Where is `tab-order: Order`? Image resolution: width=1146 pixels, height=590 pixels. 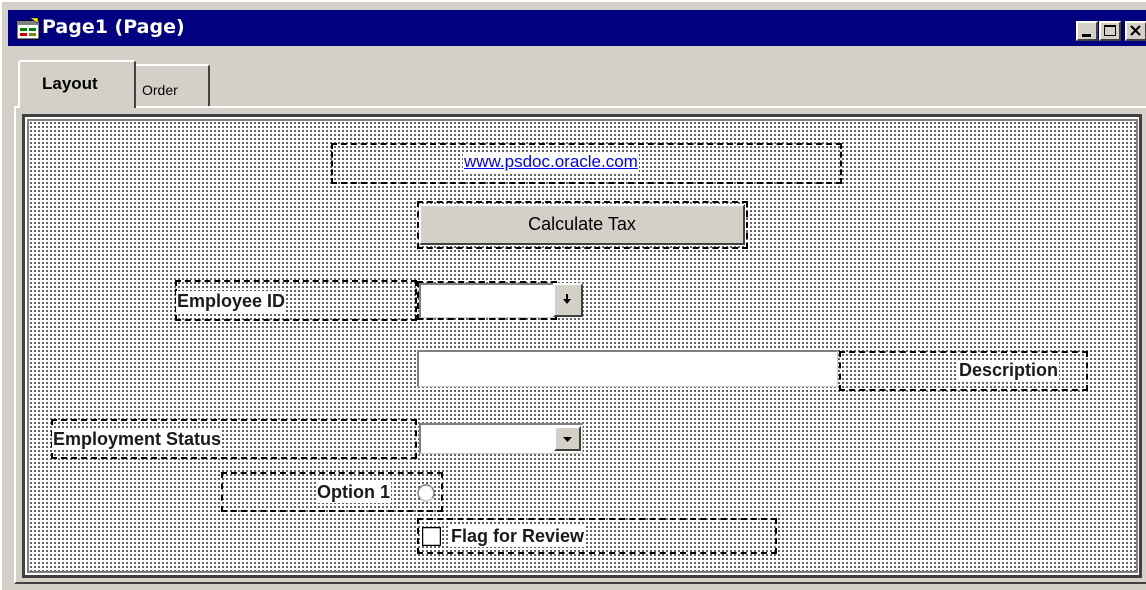 tab-order: Order is located at coordinates (171, 85).